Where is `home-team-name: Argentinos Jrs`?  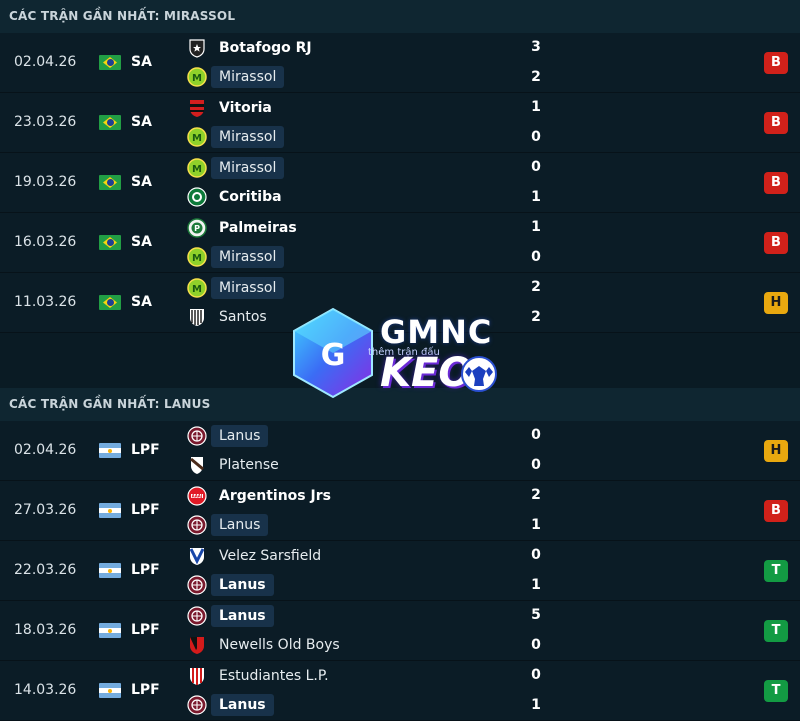
home-team-name: Argentinos Jrs is located at coordinates (275, 496).